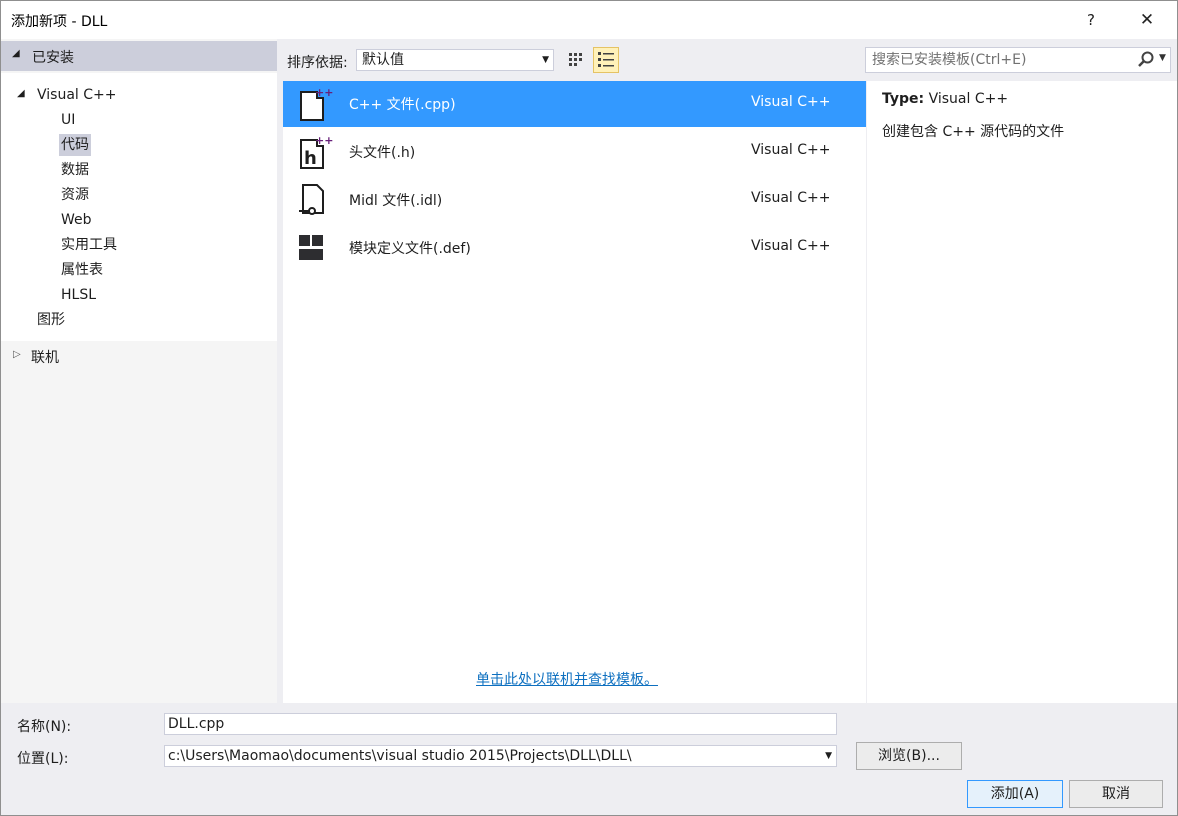  I want to click on template-item-cpp: ++ C++ 文件(.cpp) Visual C++, so click(574, 104).